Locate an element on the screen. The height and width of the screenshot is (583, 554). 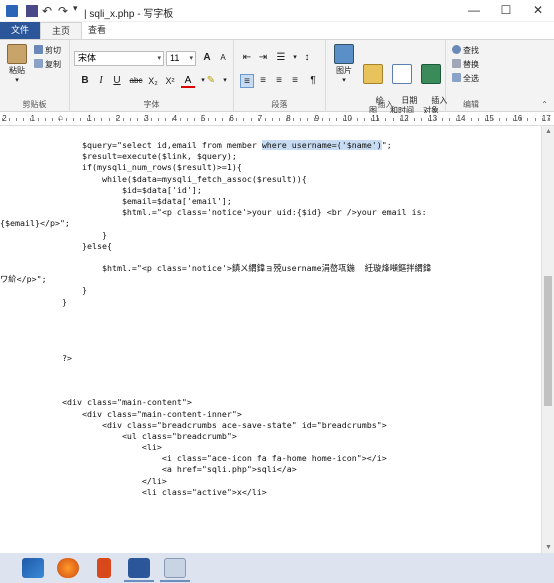
grow-font-button: A is located at coordinates (207, 58).